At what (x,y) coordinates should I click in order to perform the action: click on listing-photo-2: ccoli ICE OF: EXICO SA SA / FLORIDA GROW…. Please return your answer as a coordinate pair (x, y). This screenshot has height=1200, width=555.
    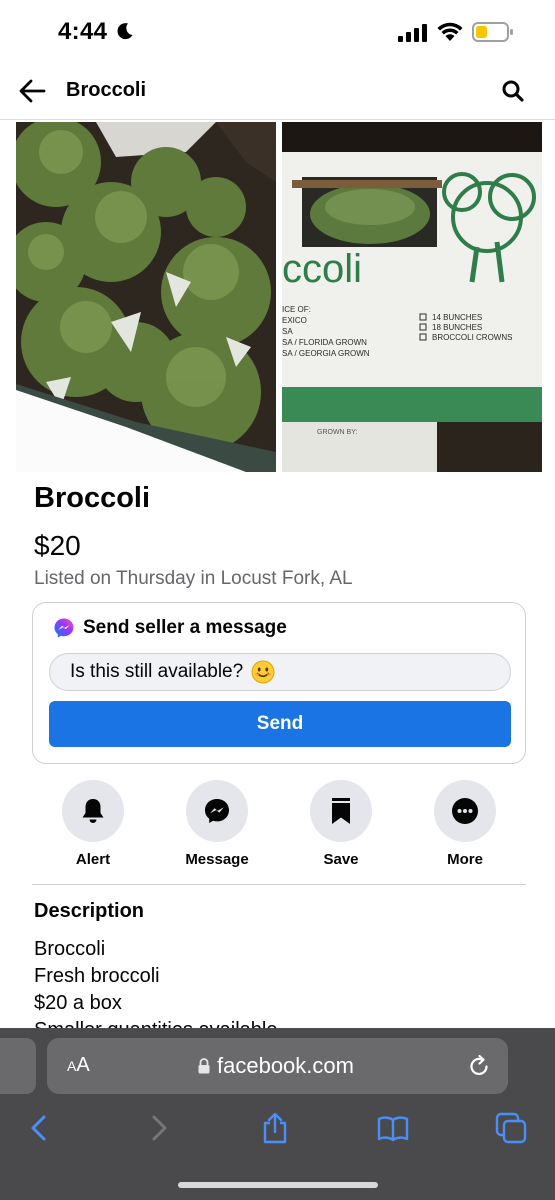
    Looking at the image, I should click on (412, 297).